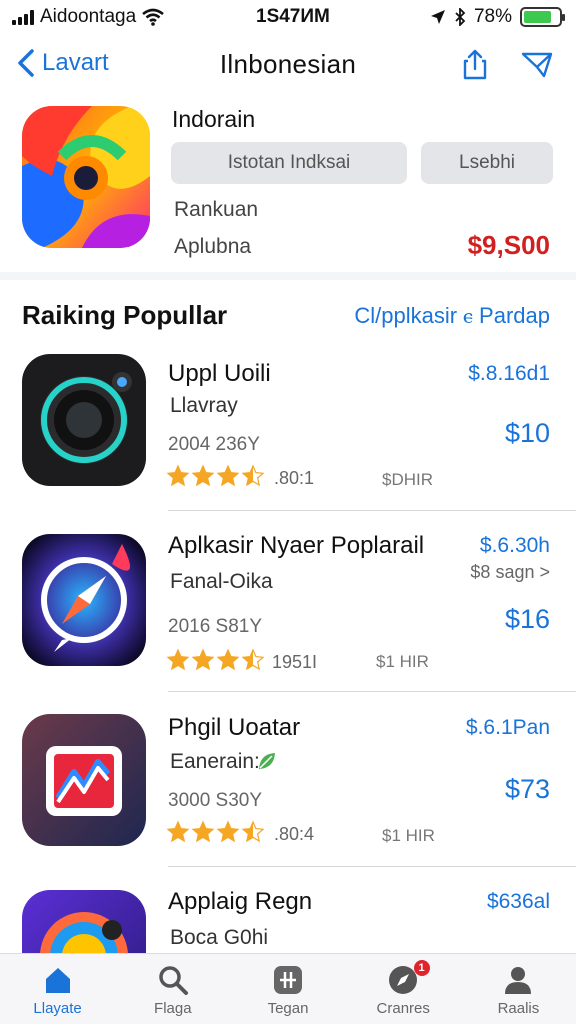  Describe the element at coordinates (452, 316) in the screenshot. I see `see-all-link: Cl/pplkasir ⲉ Pardap` at that location.